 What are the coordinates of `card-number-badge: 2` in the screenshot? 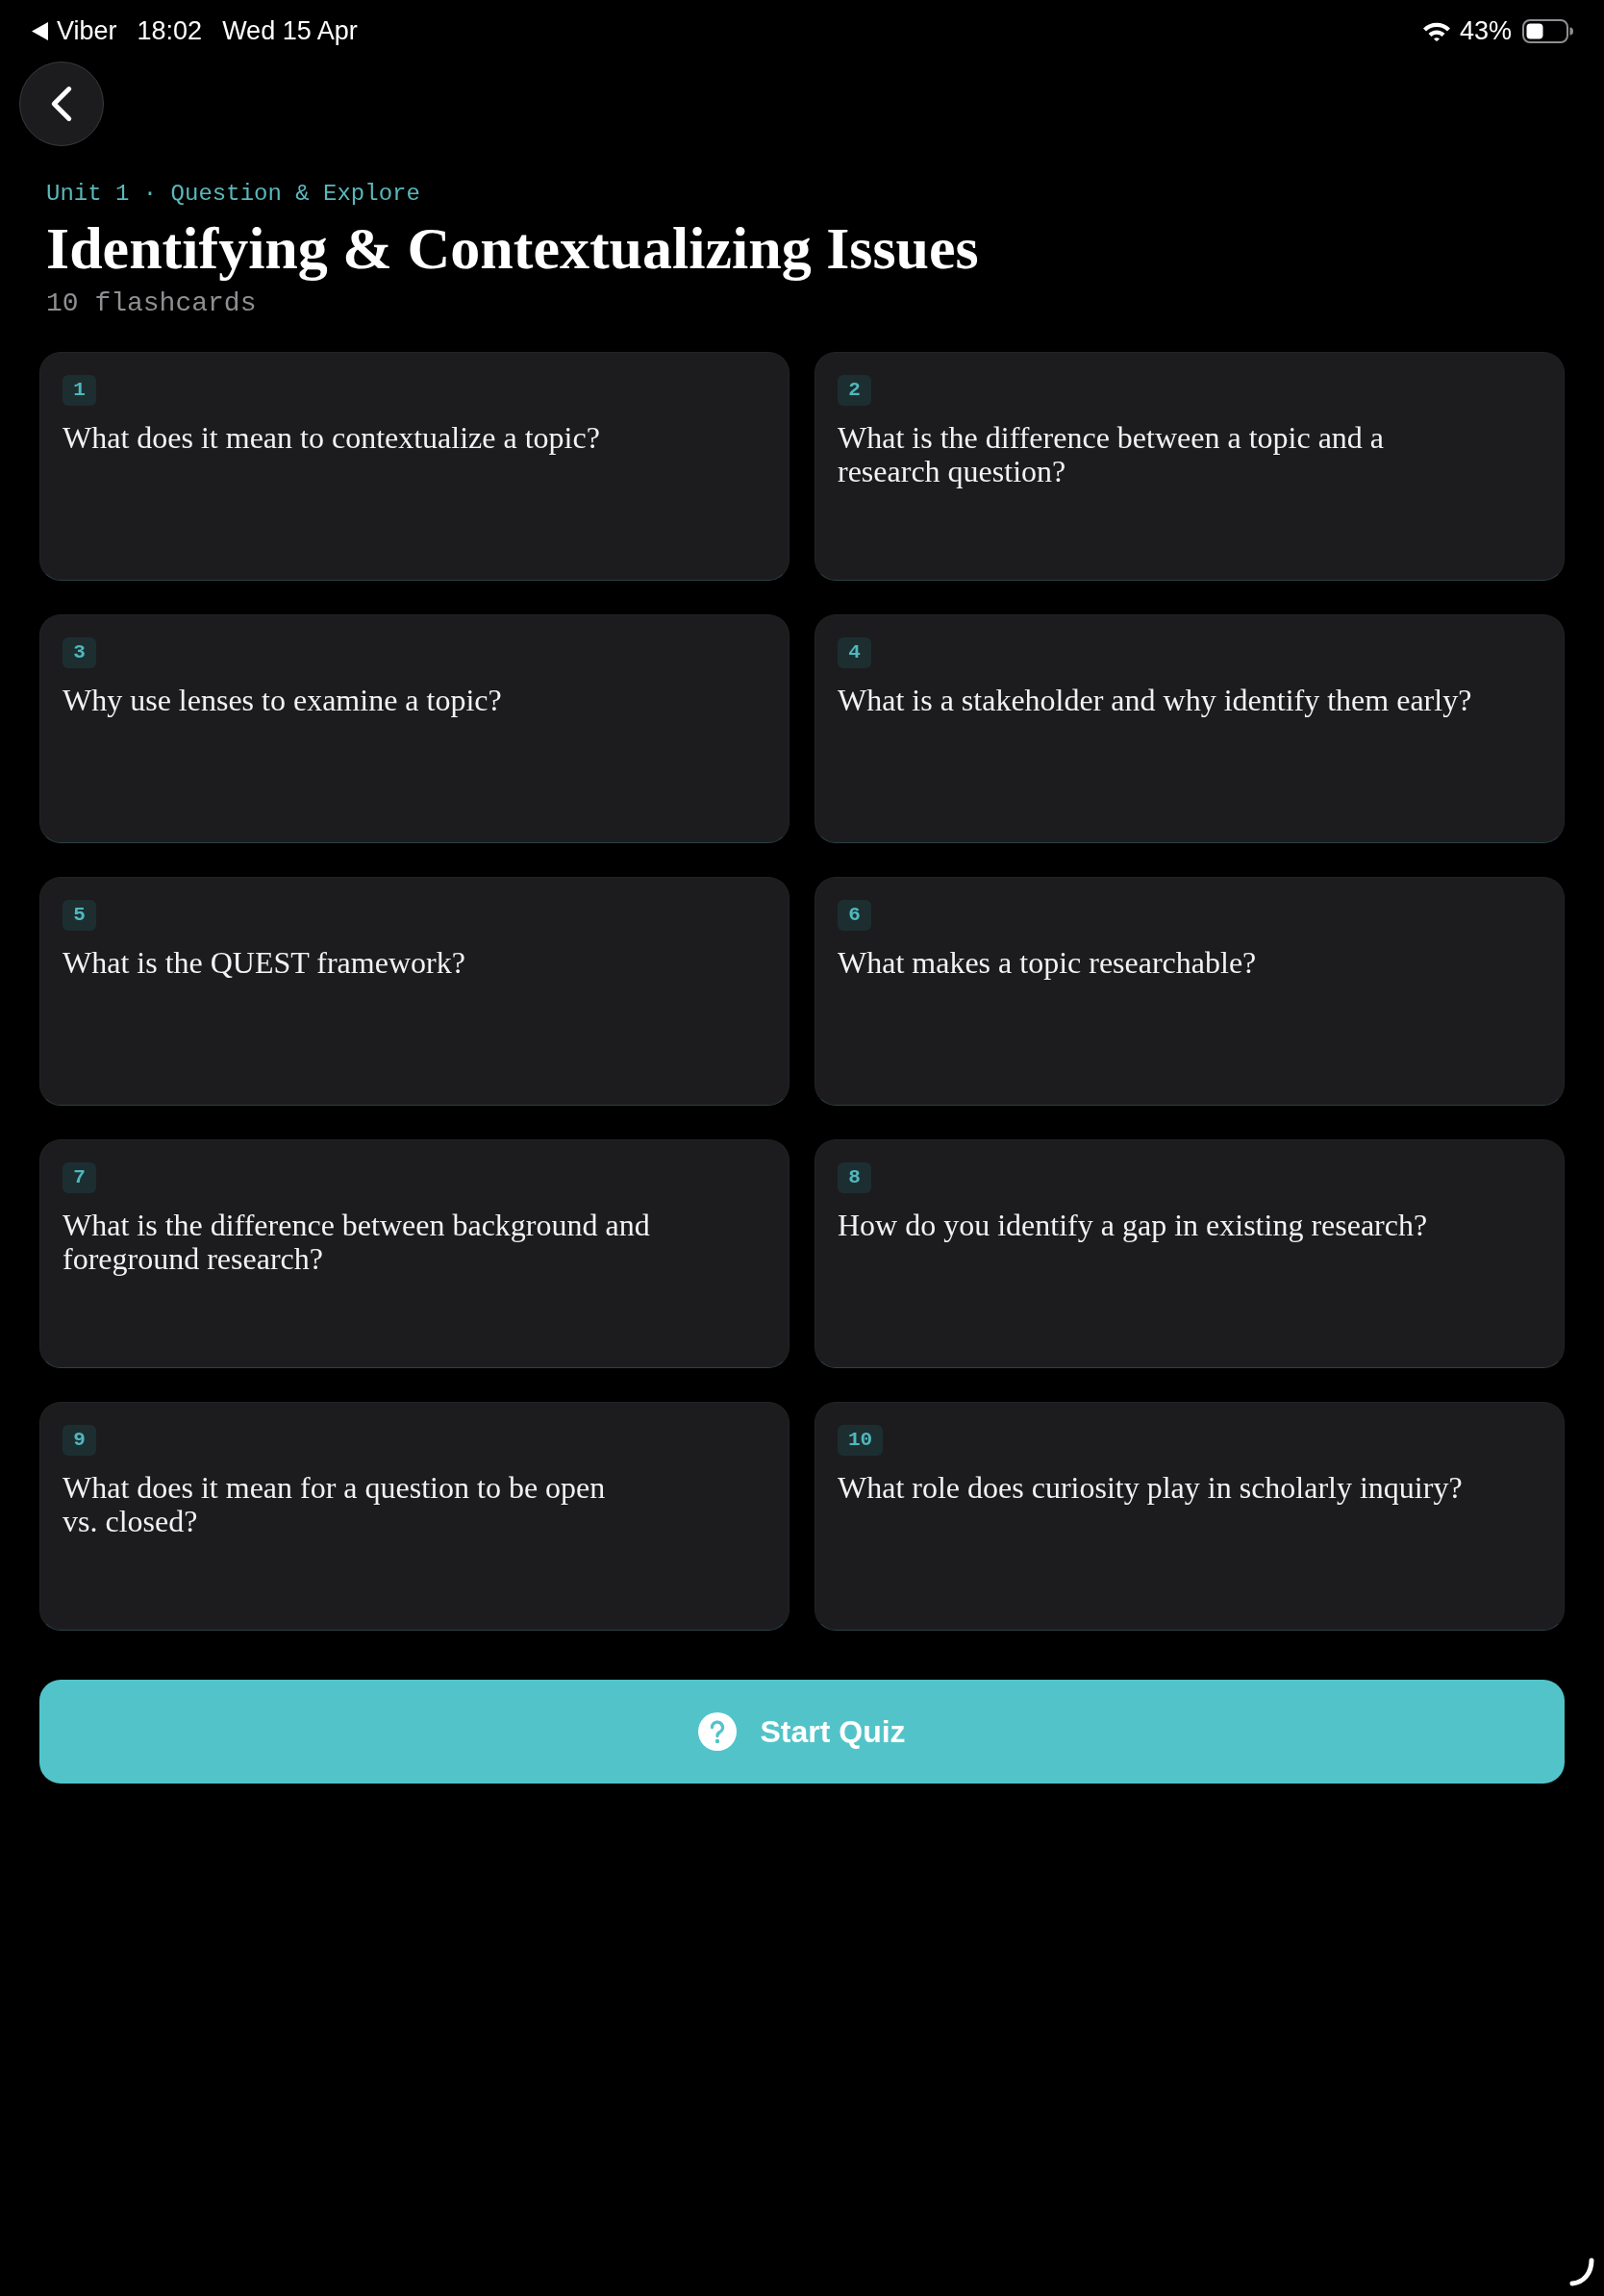 It's located at (854, 390).